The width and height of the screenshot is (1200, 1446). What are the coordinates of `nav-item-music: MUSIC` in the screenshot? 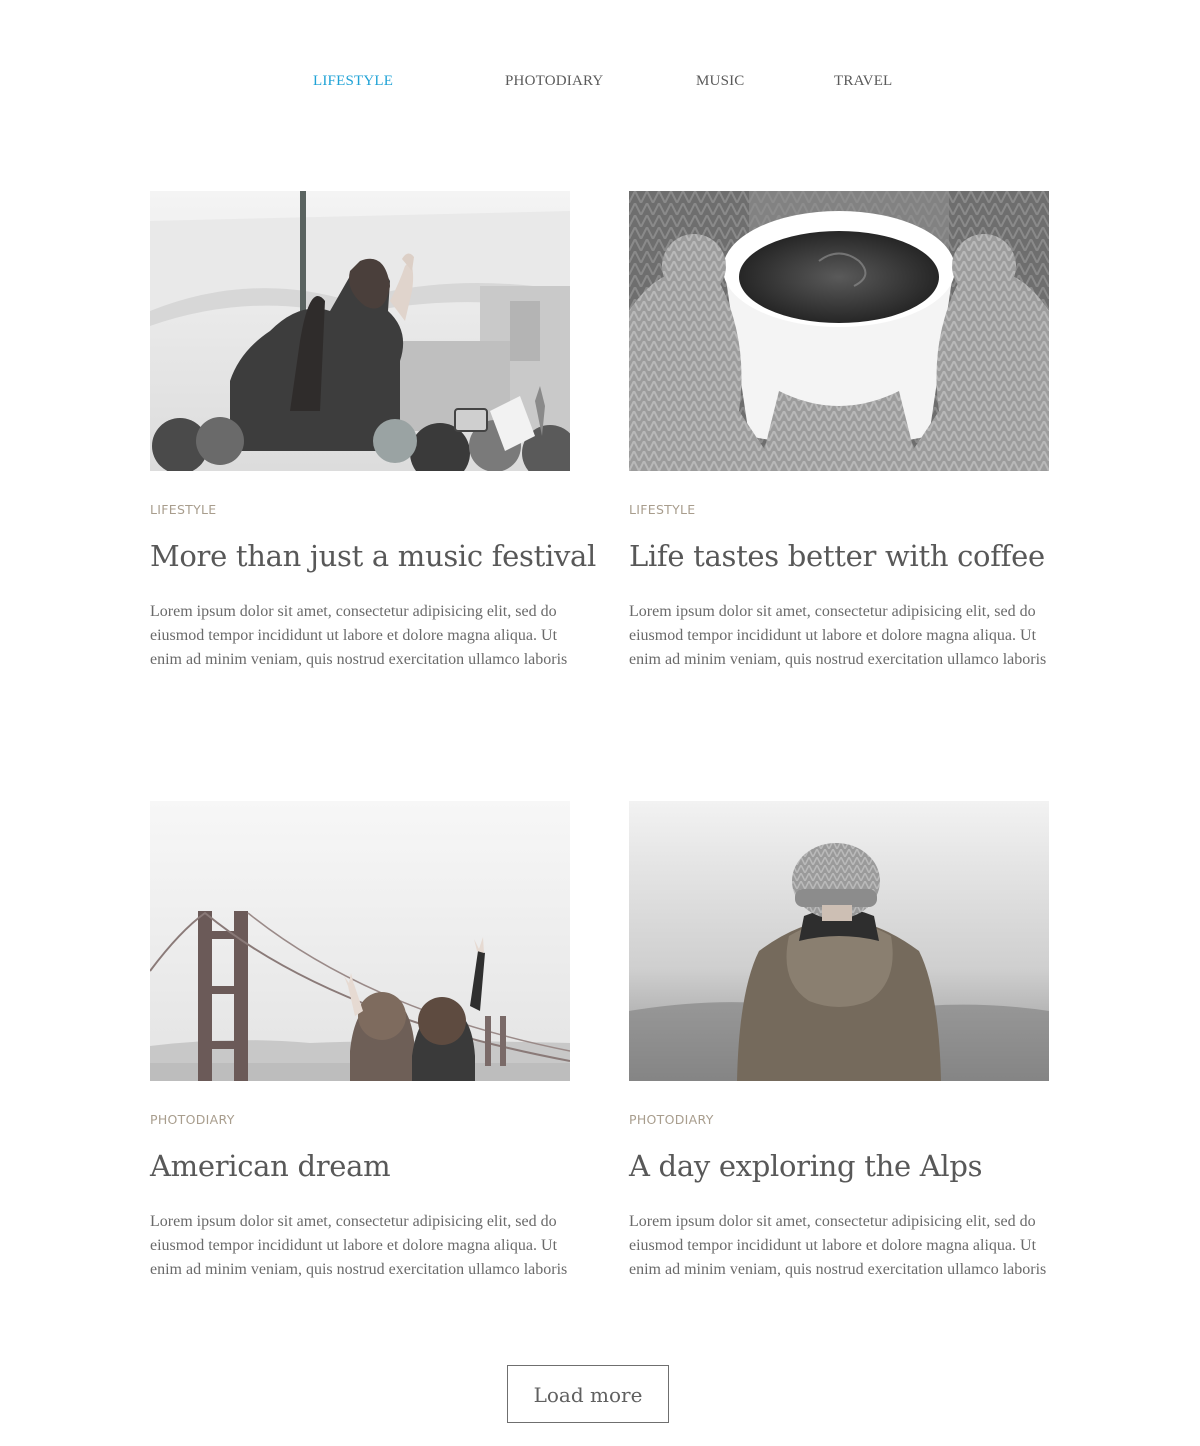 It's located at (720, 81).